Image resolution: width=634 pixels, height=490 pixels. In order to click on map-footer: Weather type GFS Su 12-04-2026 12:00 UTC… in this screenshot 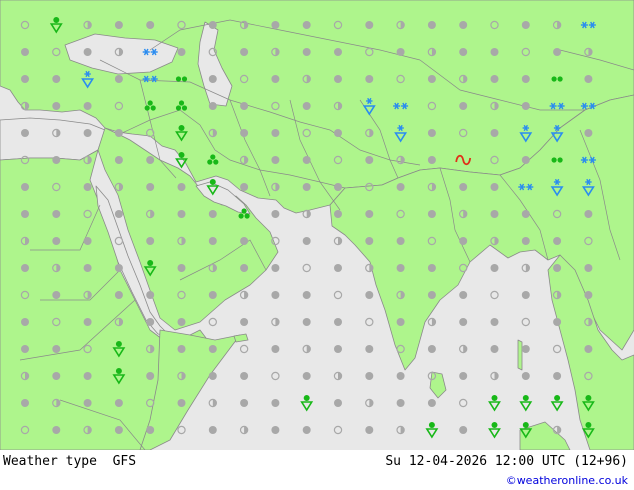, I will do `click(317, 470)`.